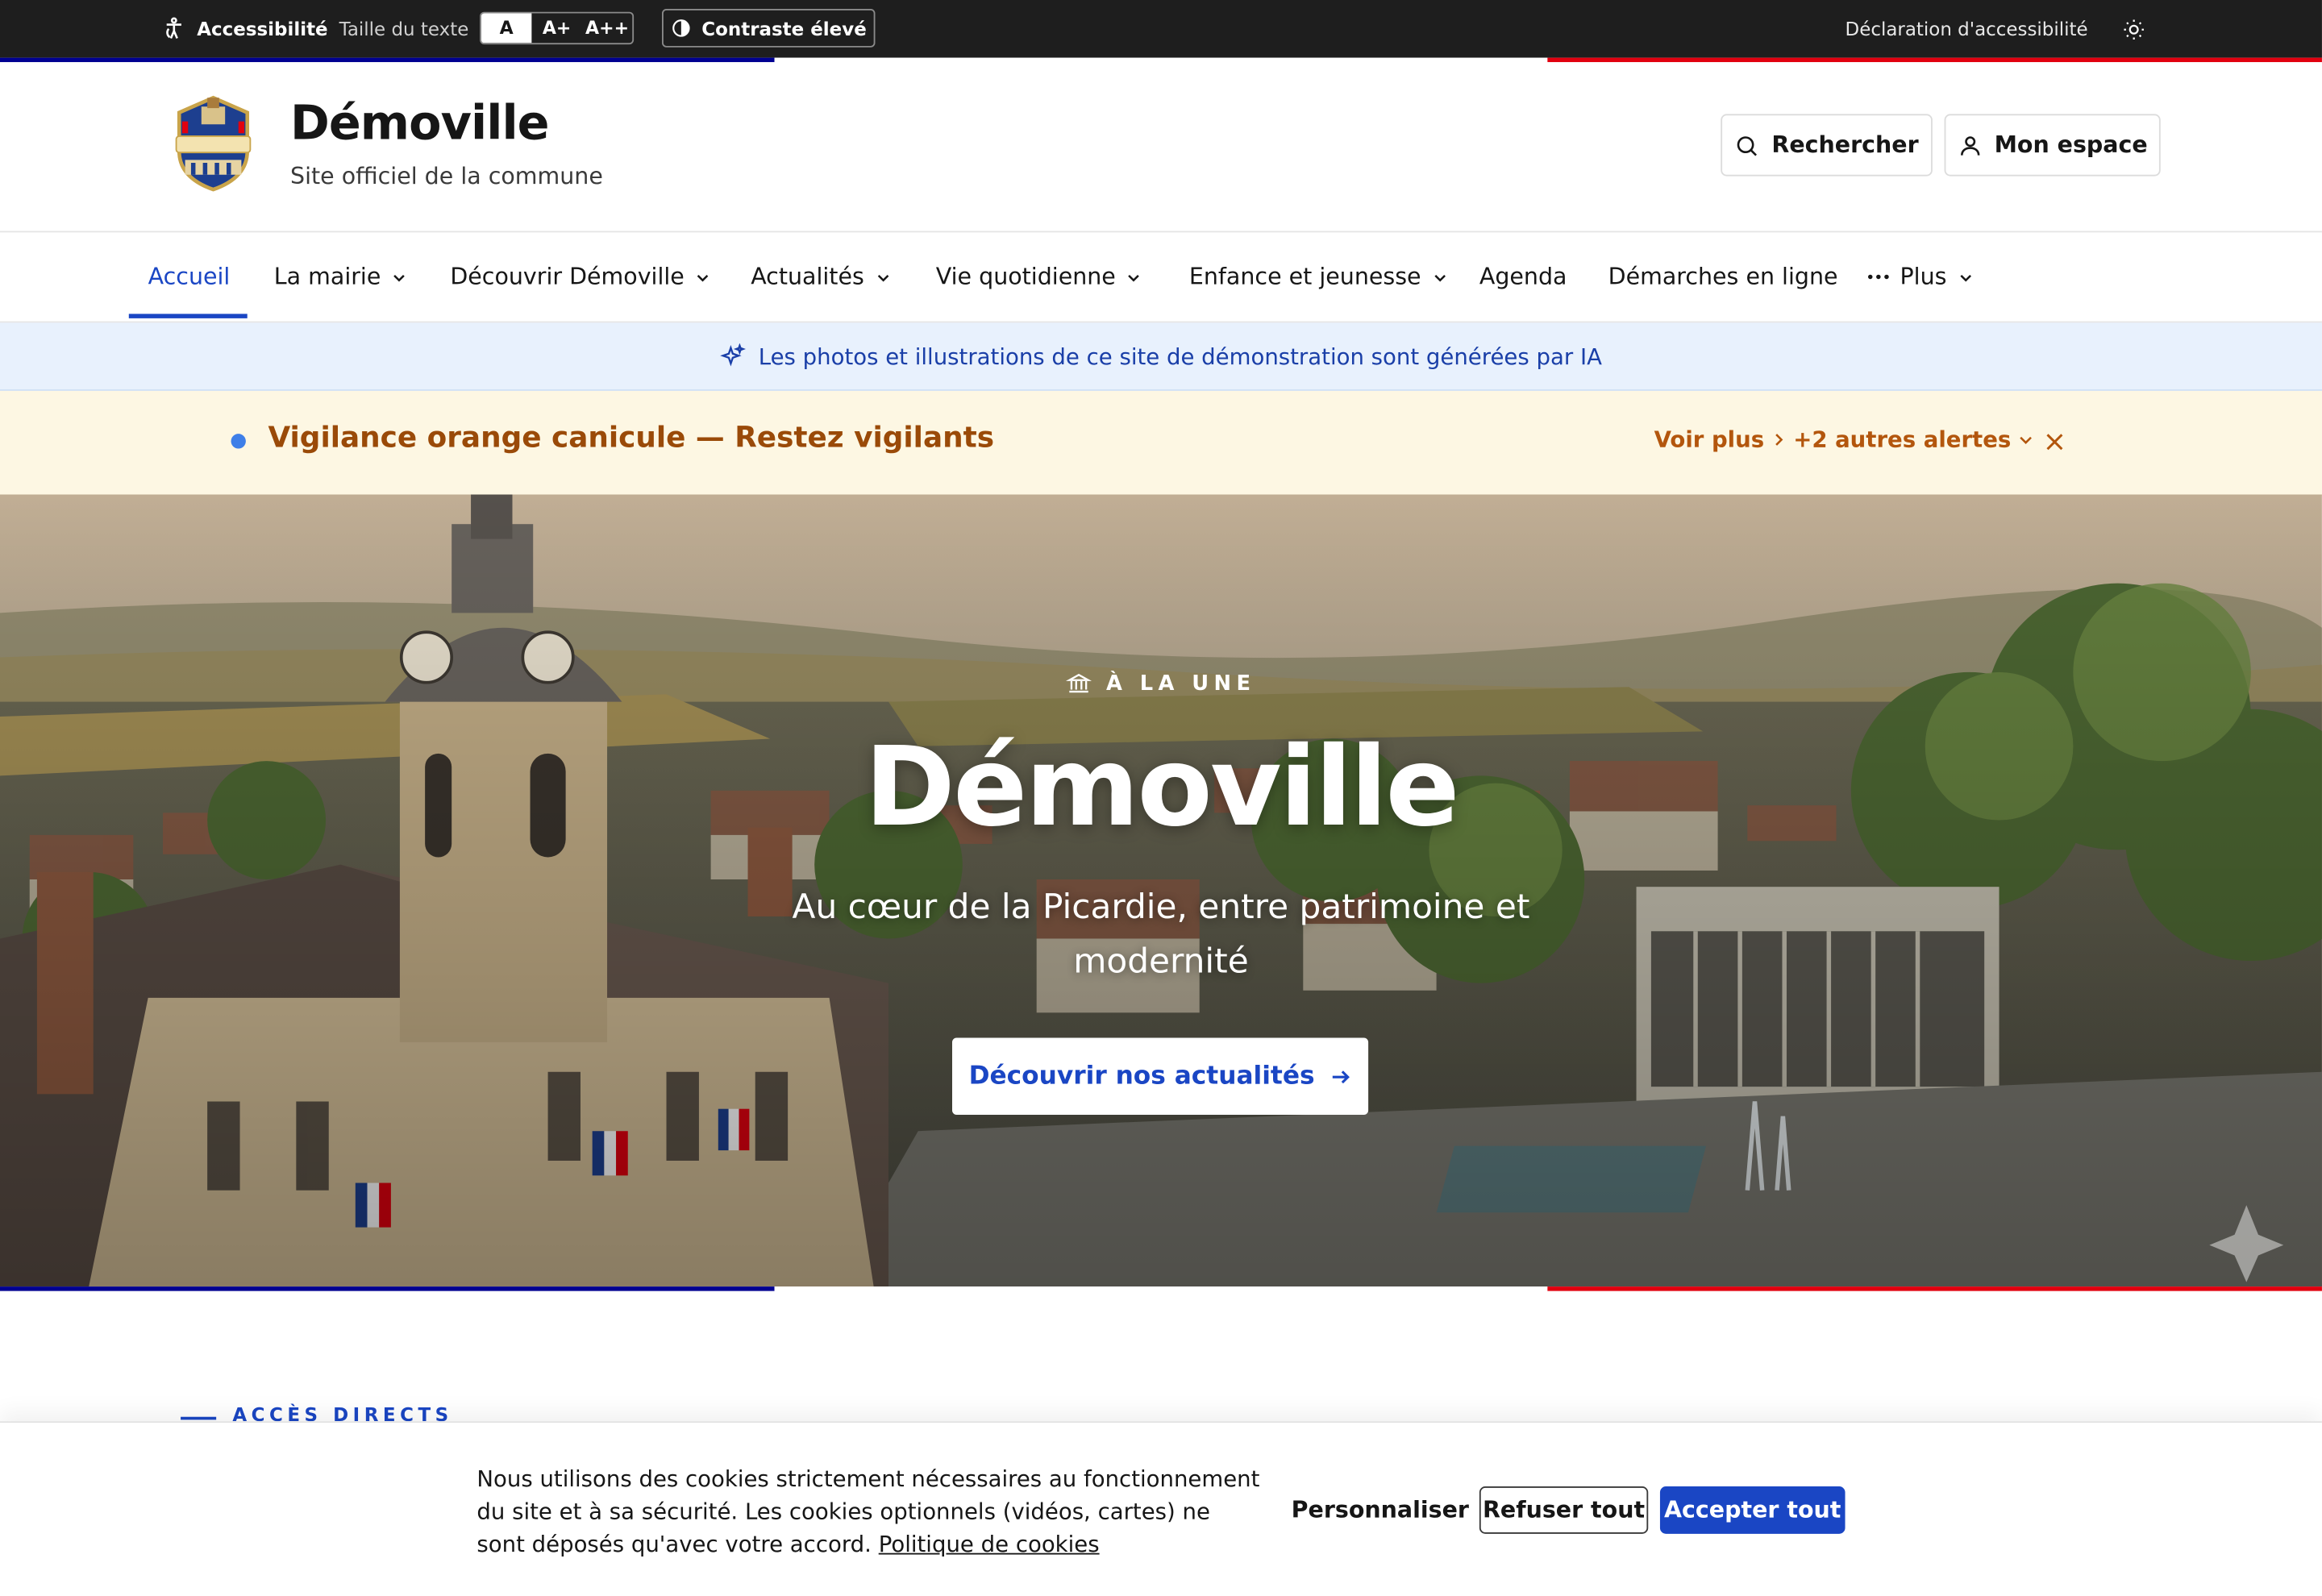 The image size is (2322, 1596). I want to click on theme-toggle-button, so click(2133, 29).